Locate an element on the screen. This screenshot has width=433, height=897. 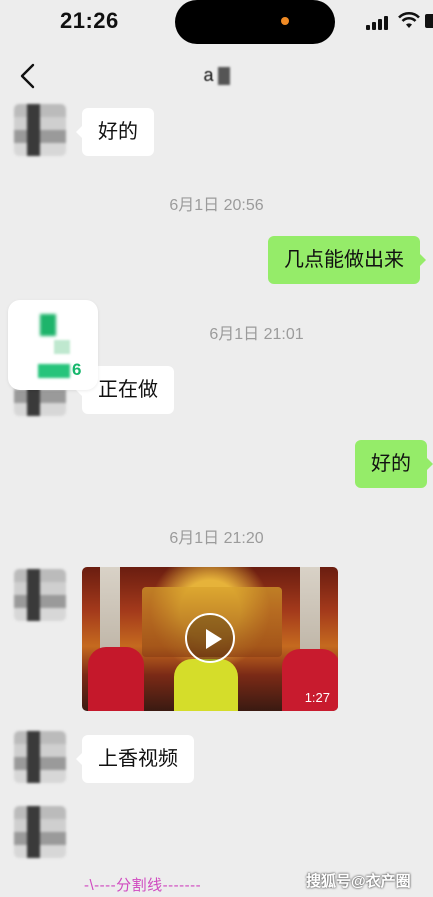
video-message: 1:27 is located at coordinates (210, 639).